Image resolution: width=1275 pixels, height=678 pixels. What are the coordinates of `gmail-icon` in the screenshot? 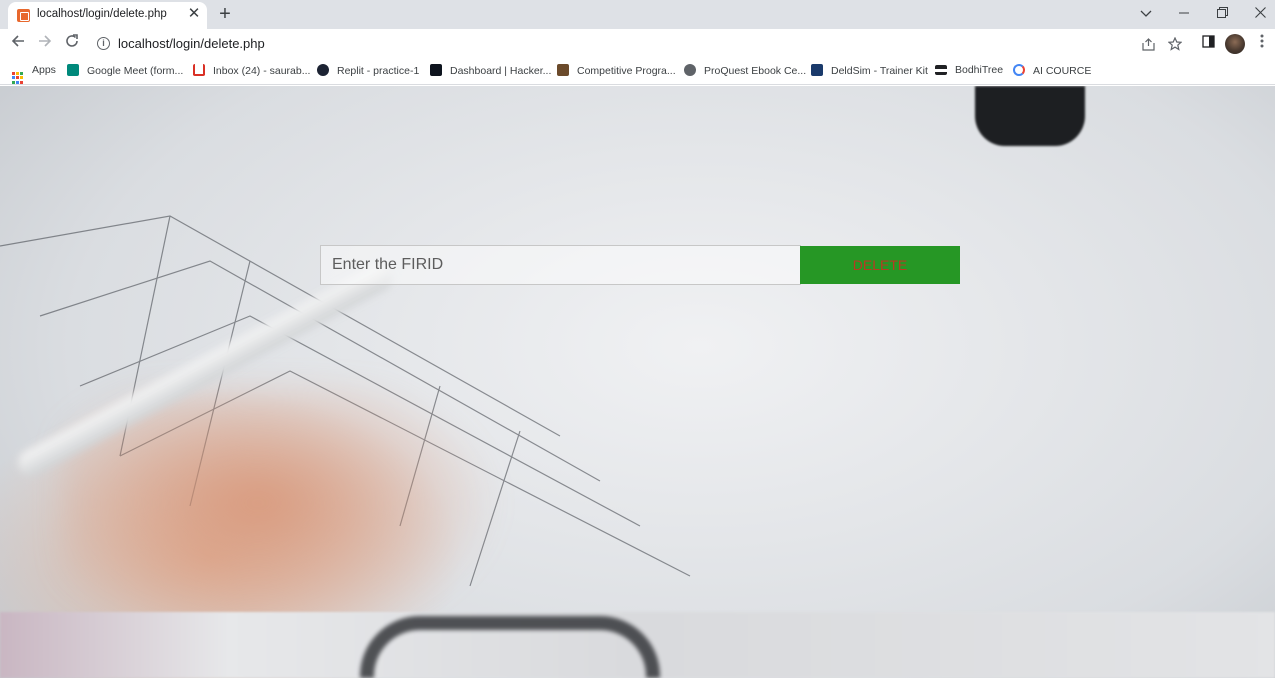 It's located at (199, 70).